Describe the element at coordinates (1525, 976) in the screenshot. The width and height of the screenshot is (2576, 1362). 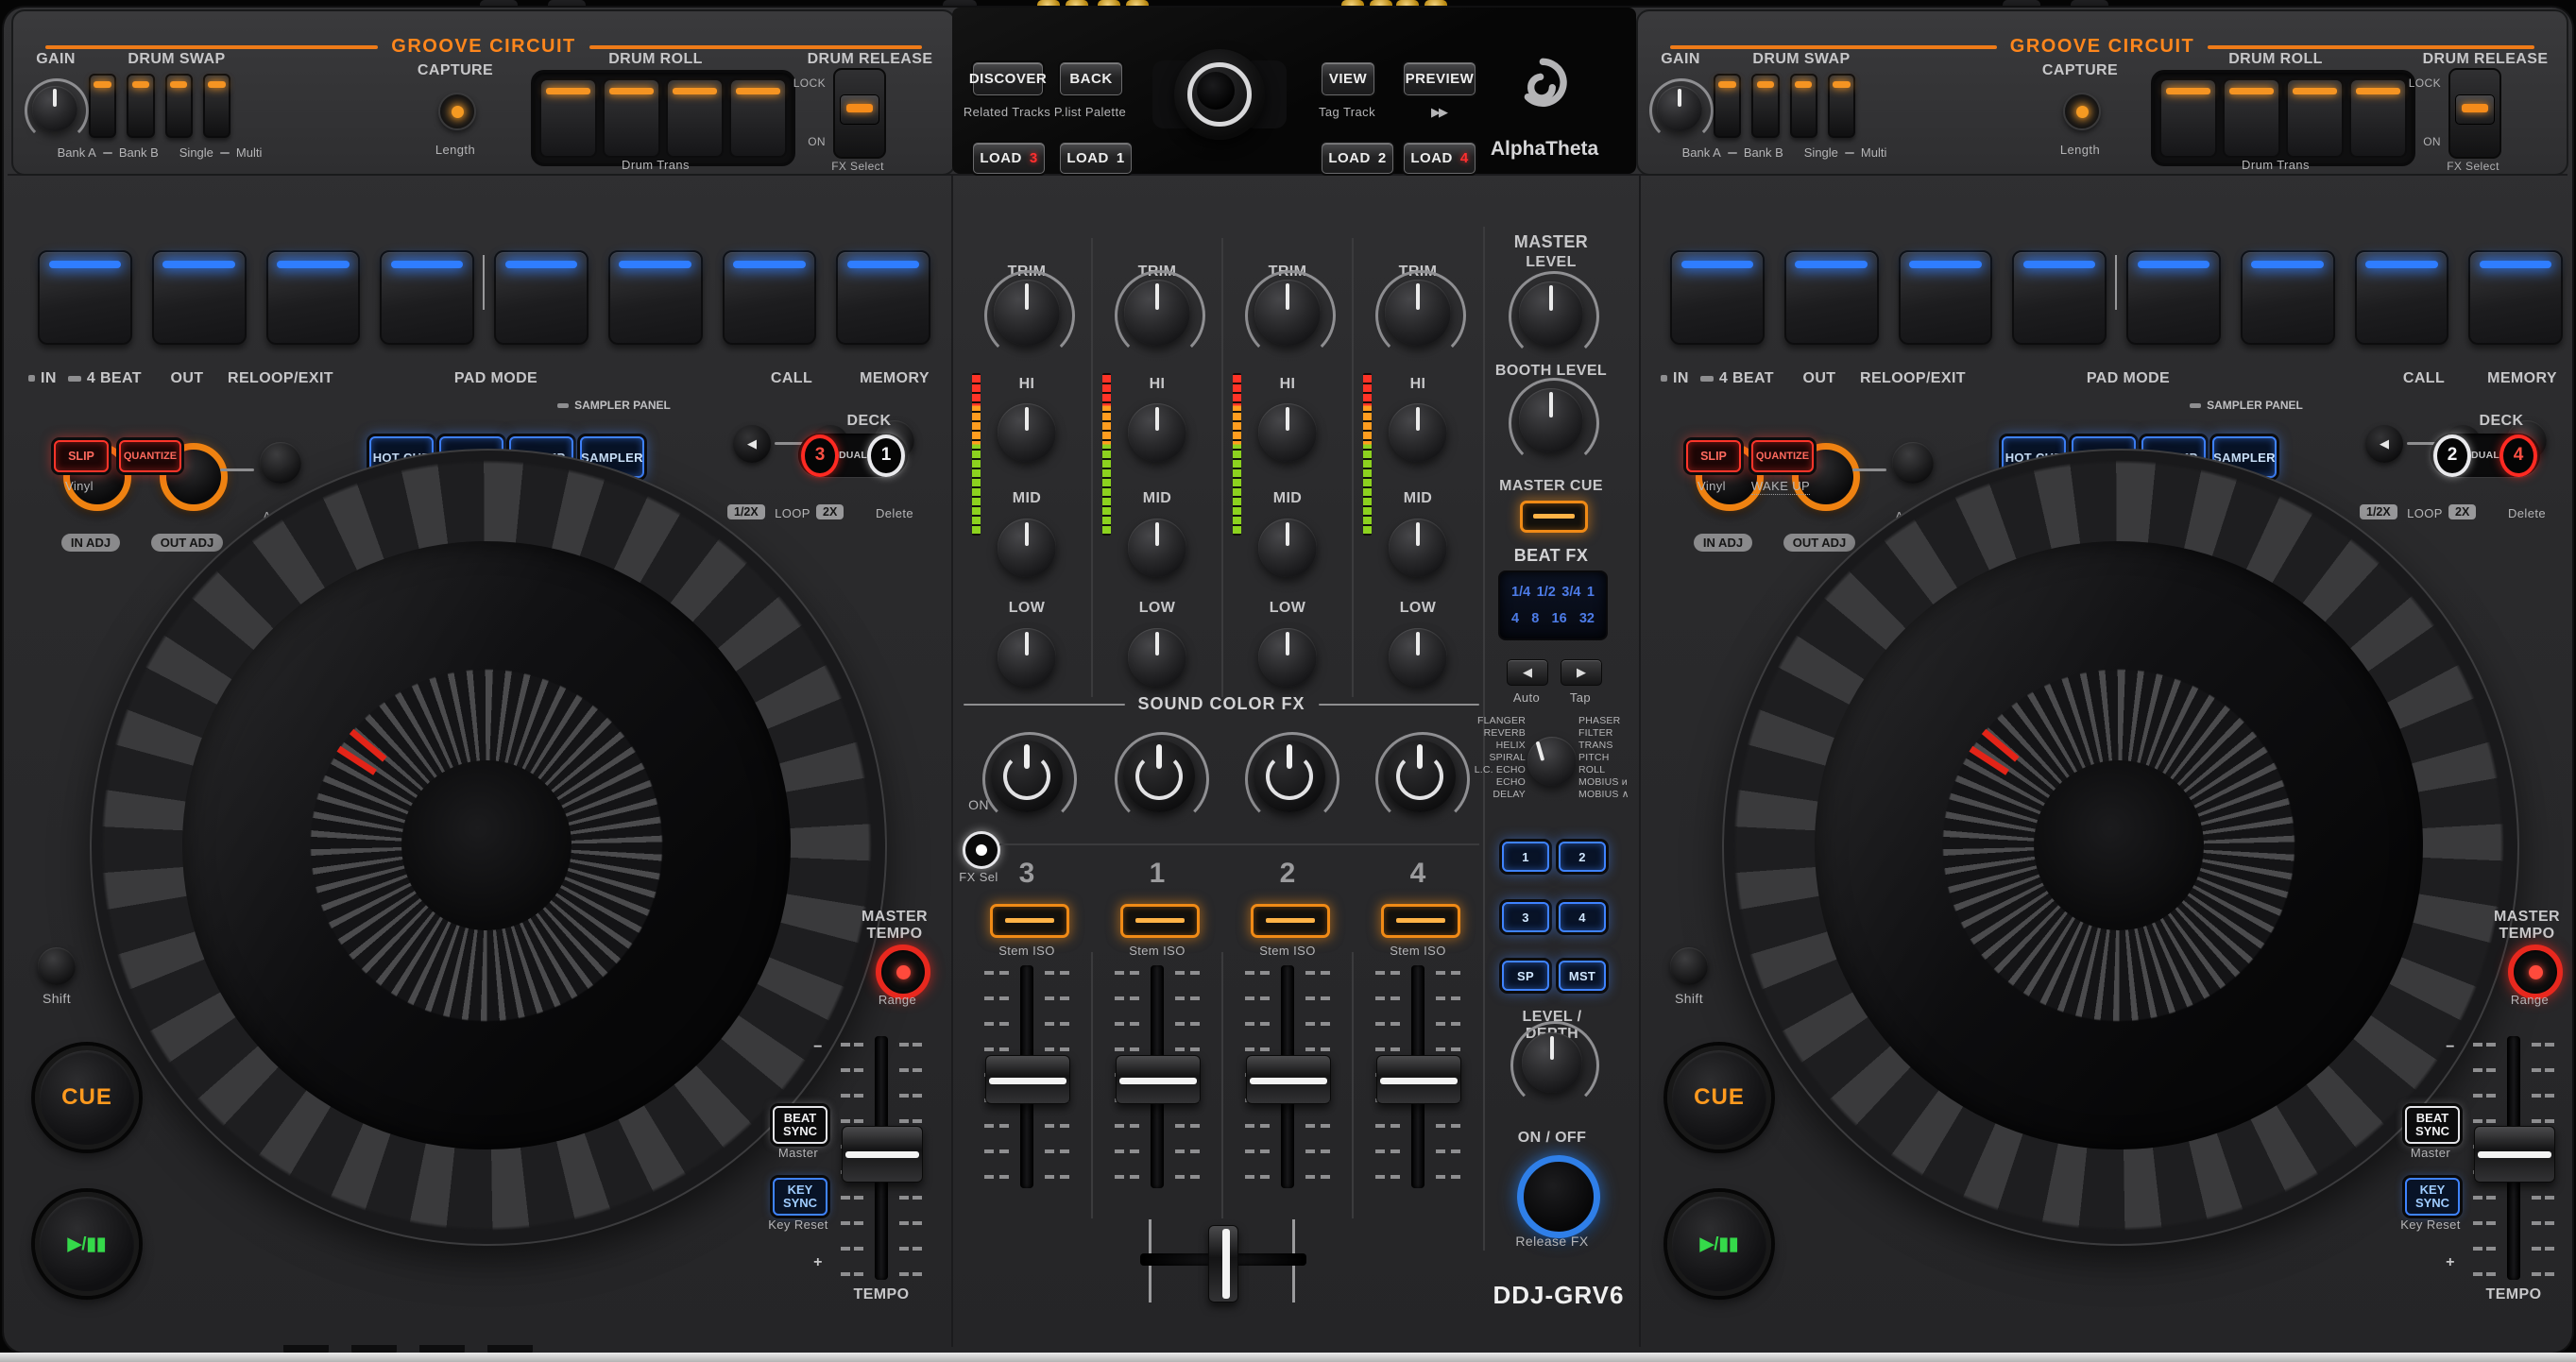
I see `fx-assign-sampler-button: SP` at that location.